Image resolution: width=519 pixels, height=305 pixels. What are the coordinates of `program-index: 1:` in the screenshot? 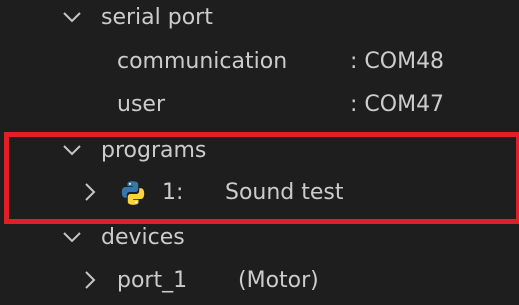 It's located at (173, 192).